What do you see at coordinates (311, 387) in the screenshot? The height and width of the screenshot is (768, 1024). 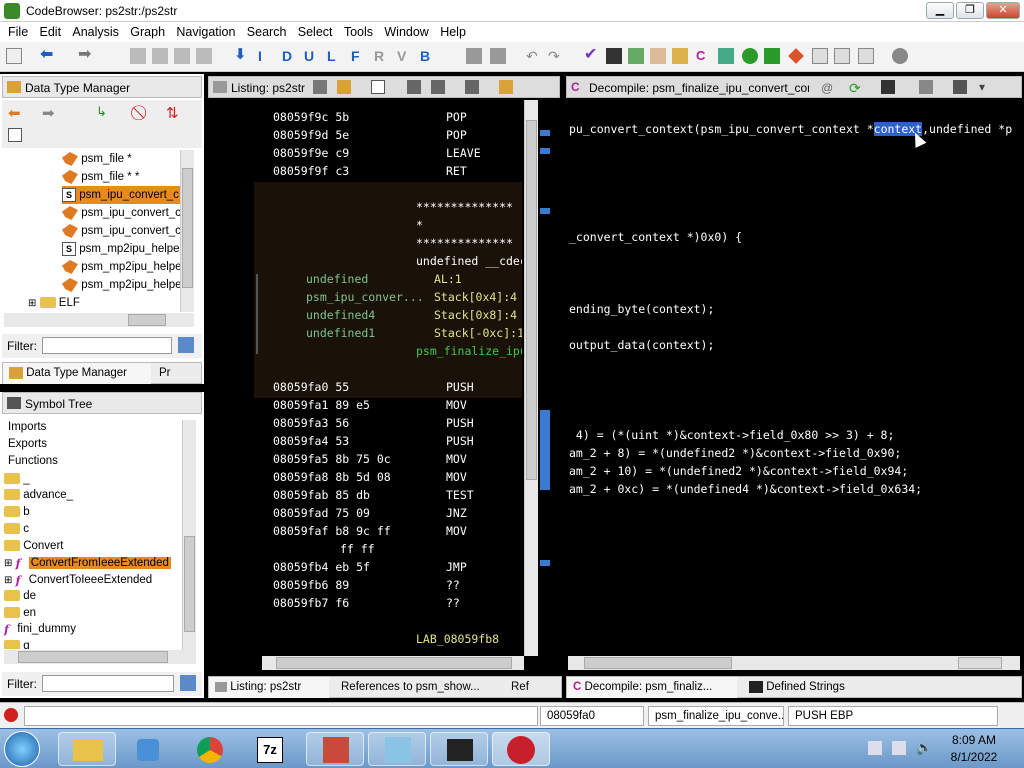 I see `code-row: 08059fa0 55` at bounding box center [311, 387].